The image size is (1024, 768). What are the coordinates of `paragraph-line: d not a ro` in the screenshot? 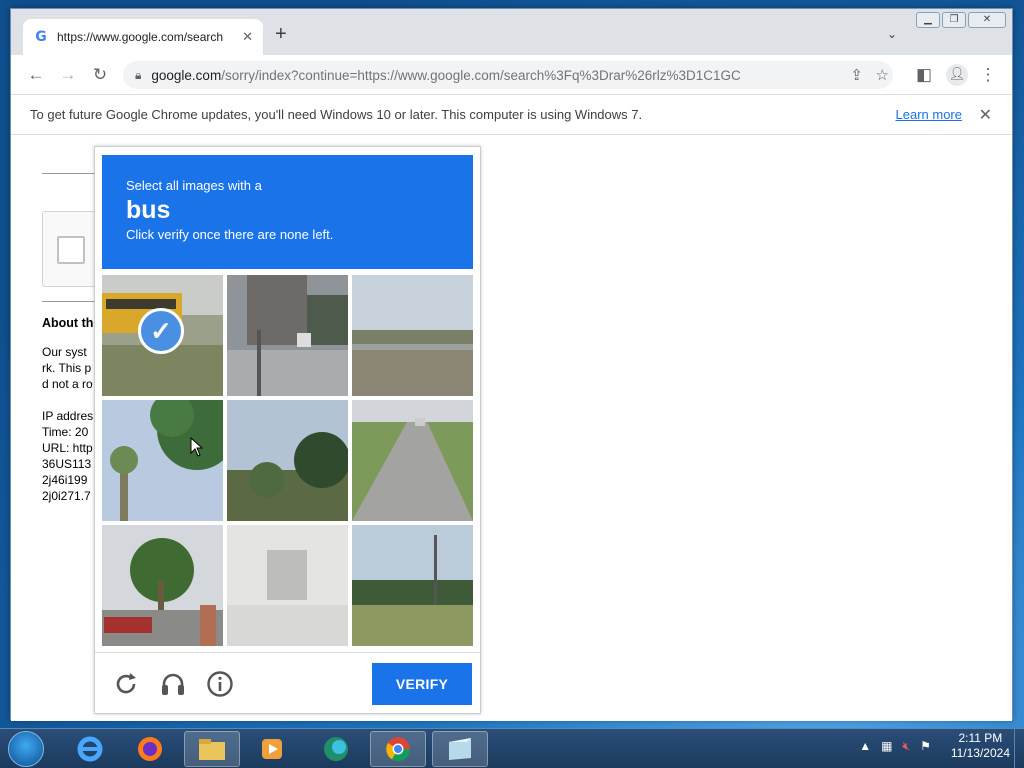 It's located at (67, 384).